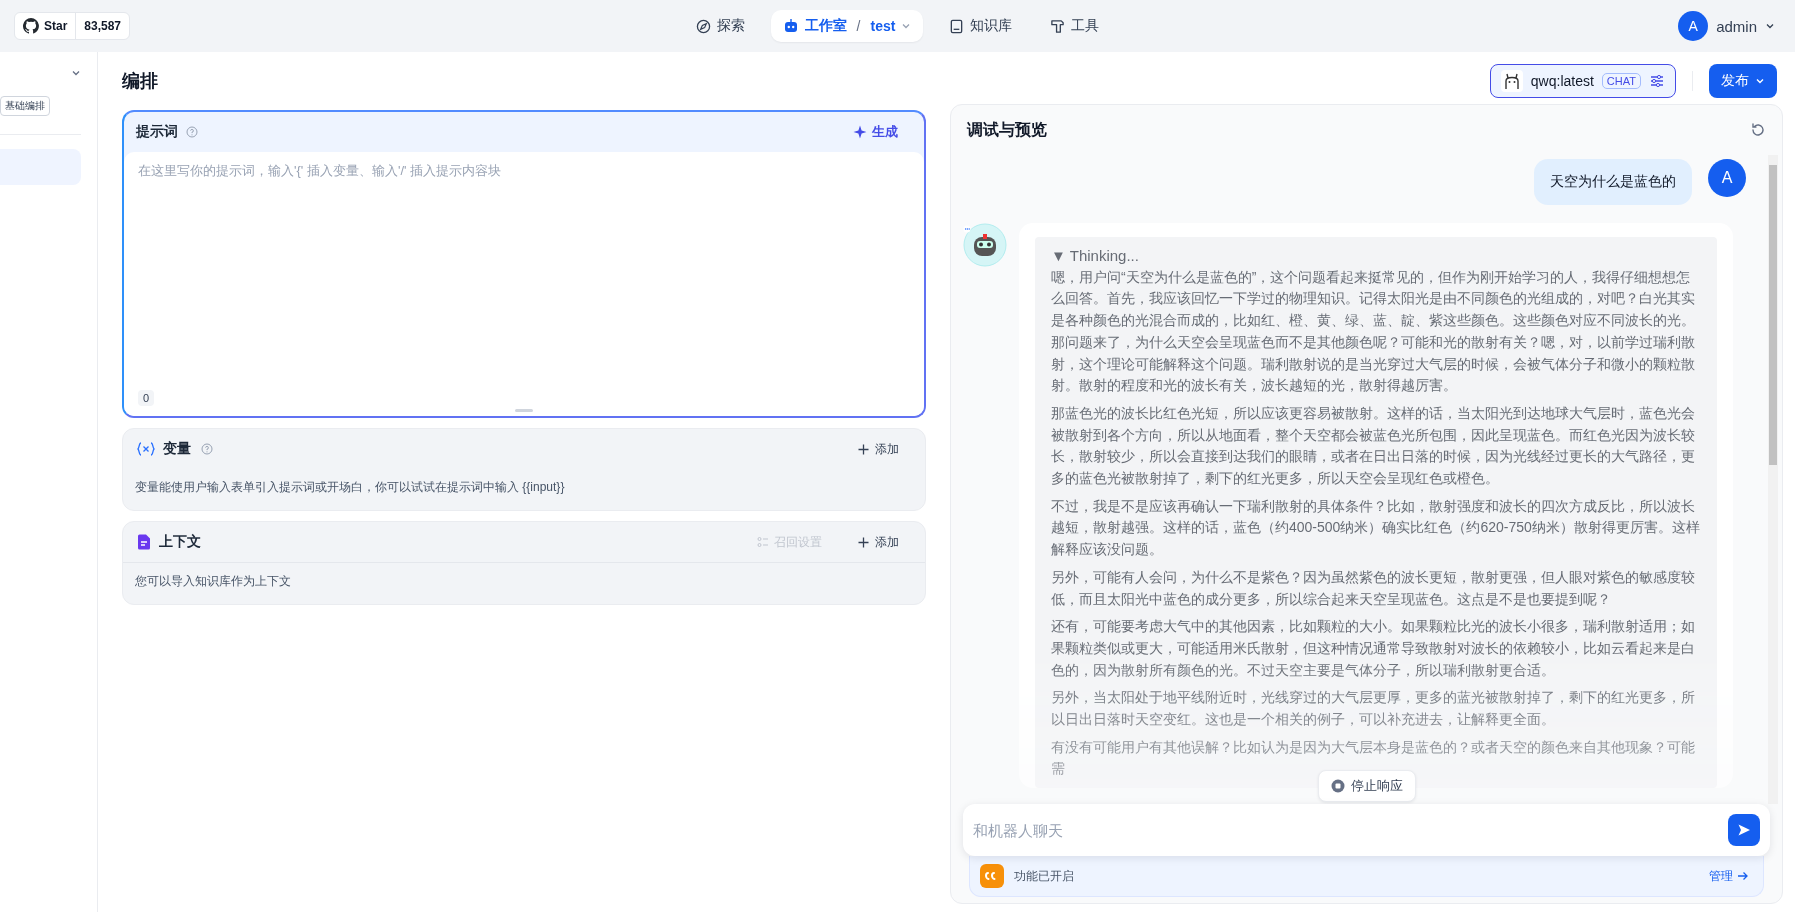 Image resolution: width=1795 pixels, height=912 pixels. I want to click on mode-tag: 基础编排, so click(25, 106).